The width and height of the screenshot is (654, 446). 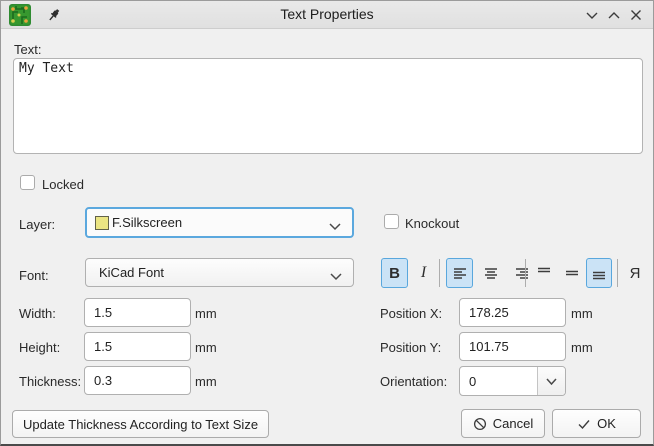 I want to click on valign-middle-icon, so click(x=571, y=273).